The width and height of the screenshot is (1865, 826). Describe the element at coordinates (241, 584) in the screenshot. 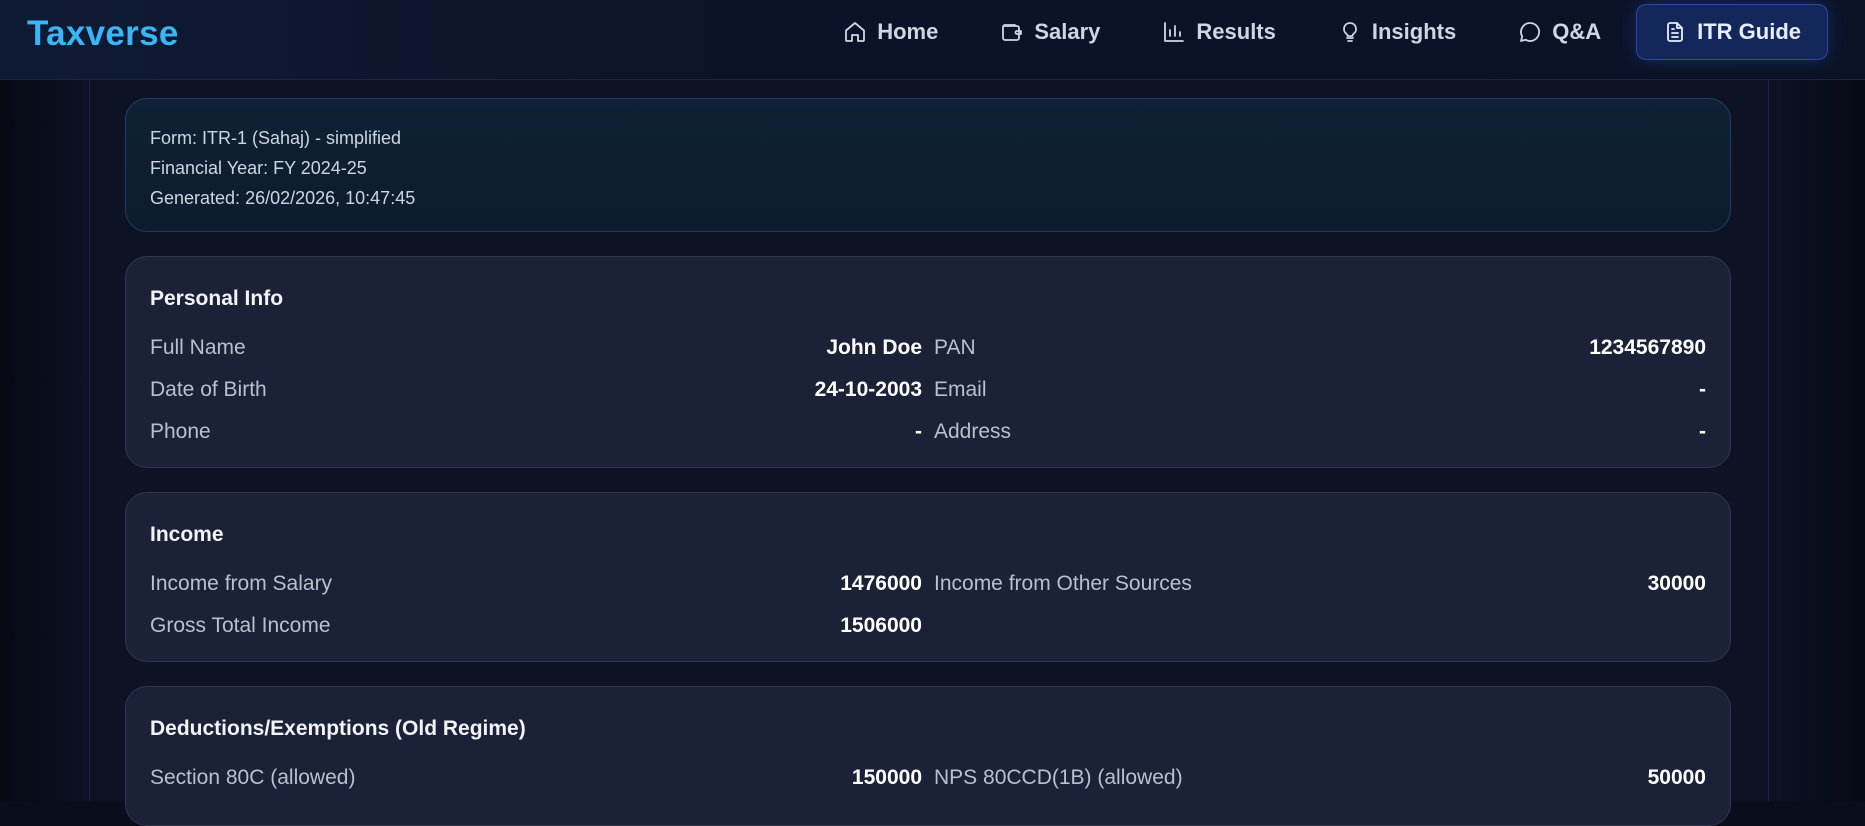

I see `field-label: Income from Salary` at that location.